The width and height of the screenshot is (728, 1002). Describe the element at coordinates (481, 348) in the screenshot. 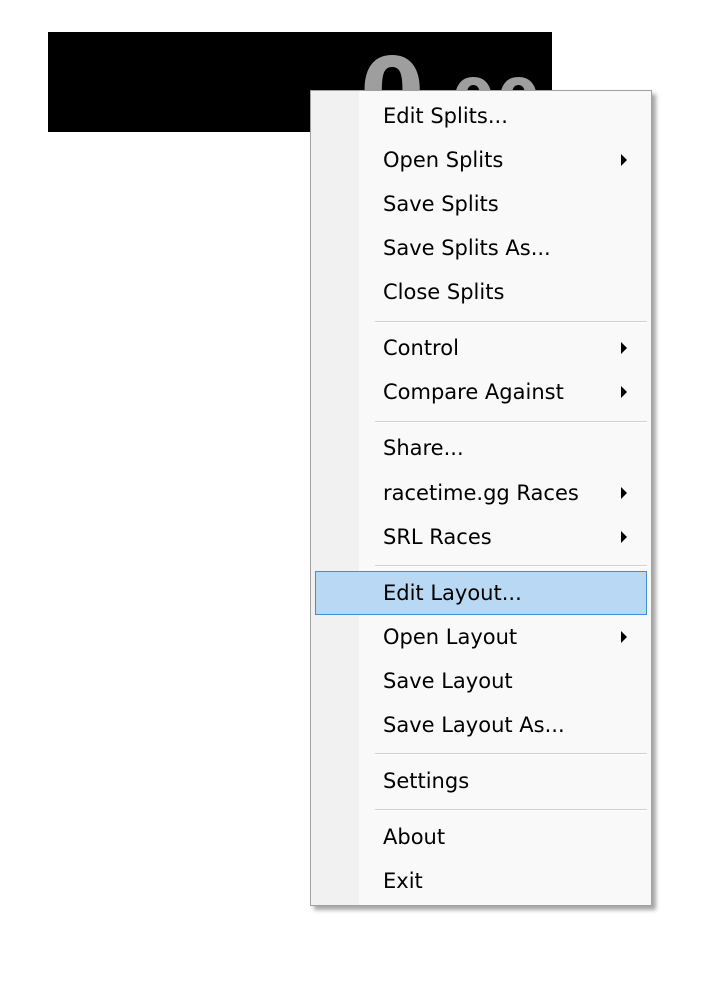

I see `menu-item-control: Control` at that location.